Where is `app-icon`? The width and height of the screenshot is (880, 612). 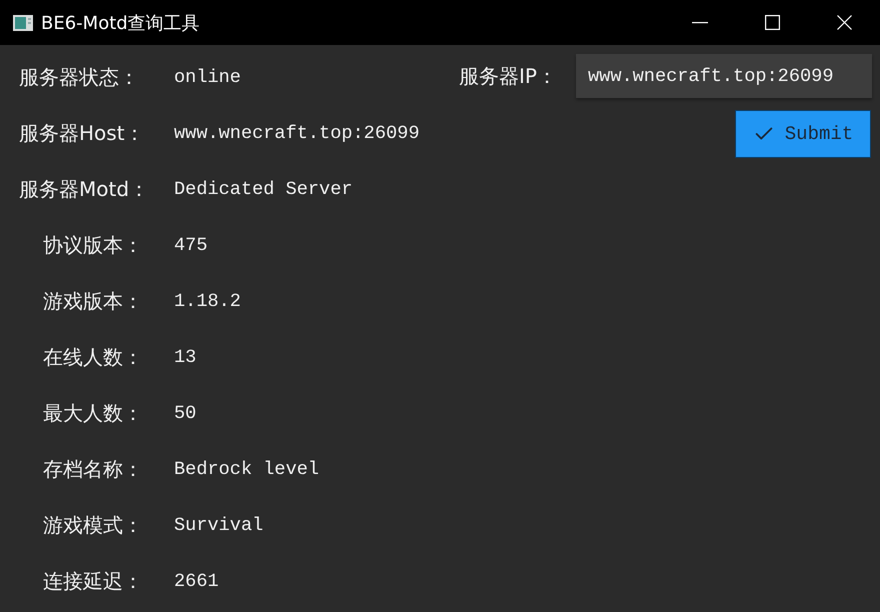 app-icon is located at coordinates (23, 22).